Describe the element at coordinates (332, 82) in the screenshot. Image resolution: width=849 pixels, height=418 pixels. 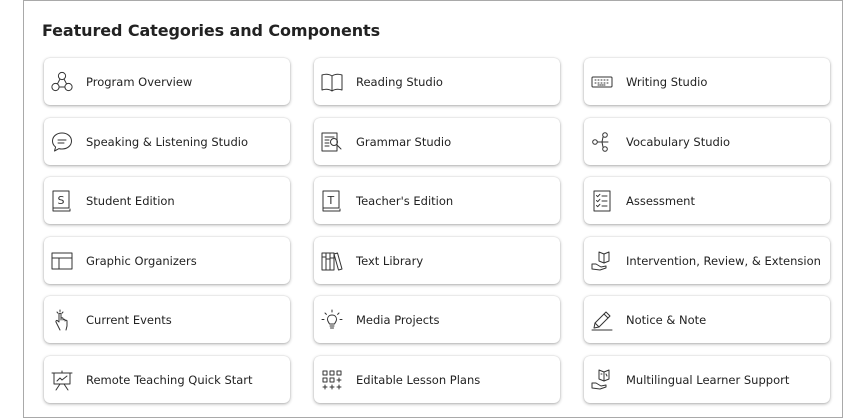
I see `open-book-icon` at that location.